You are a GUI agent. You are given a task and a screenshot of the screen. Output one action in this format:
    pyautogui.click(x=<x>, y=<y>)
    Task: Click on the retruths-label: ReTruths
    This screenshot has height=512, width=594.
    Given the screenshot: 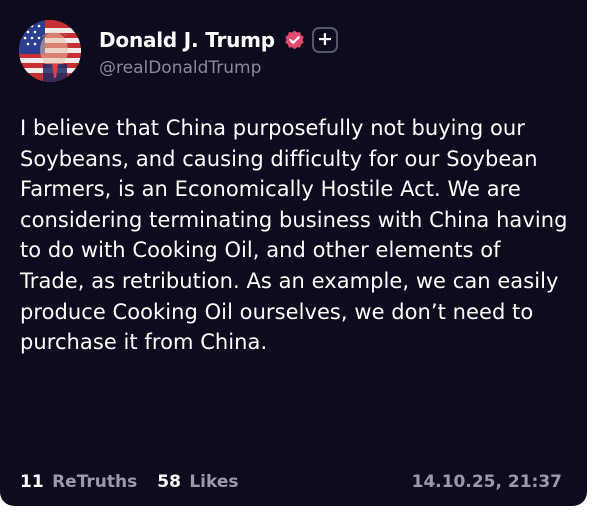 What is the action you would take?
    pyautogui.click(x=95, y=482)
    